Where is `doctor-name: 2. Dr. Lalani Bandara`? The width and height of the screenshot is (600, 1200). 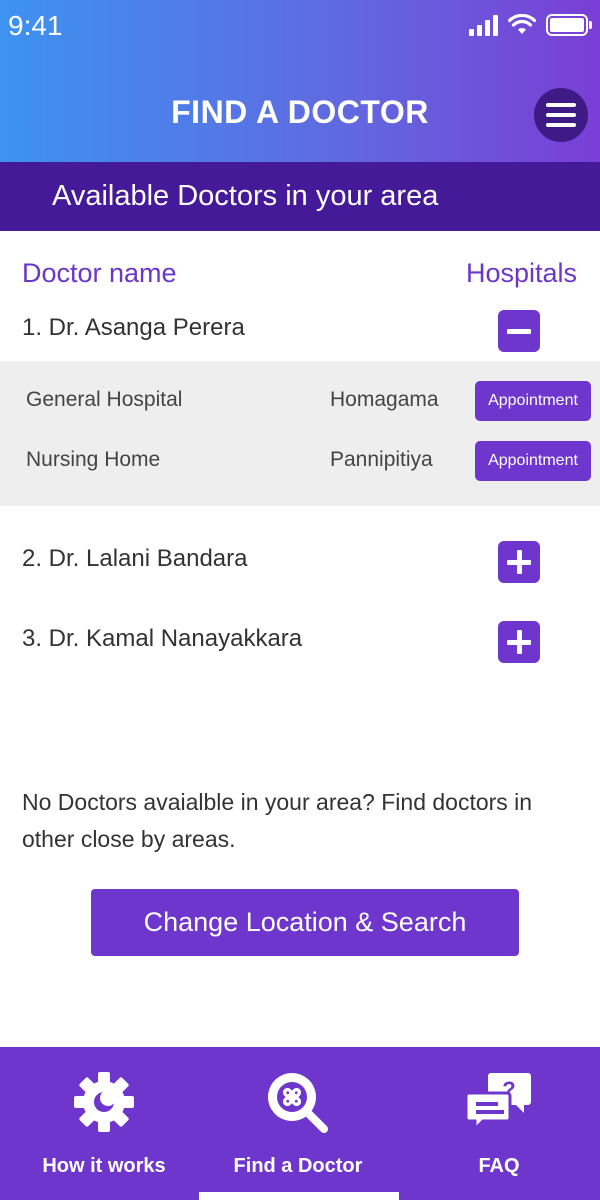 doctor-name: 2. Dr. Lalani Bandara is located at coordinates (135, 558).